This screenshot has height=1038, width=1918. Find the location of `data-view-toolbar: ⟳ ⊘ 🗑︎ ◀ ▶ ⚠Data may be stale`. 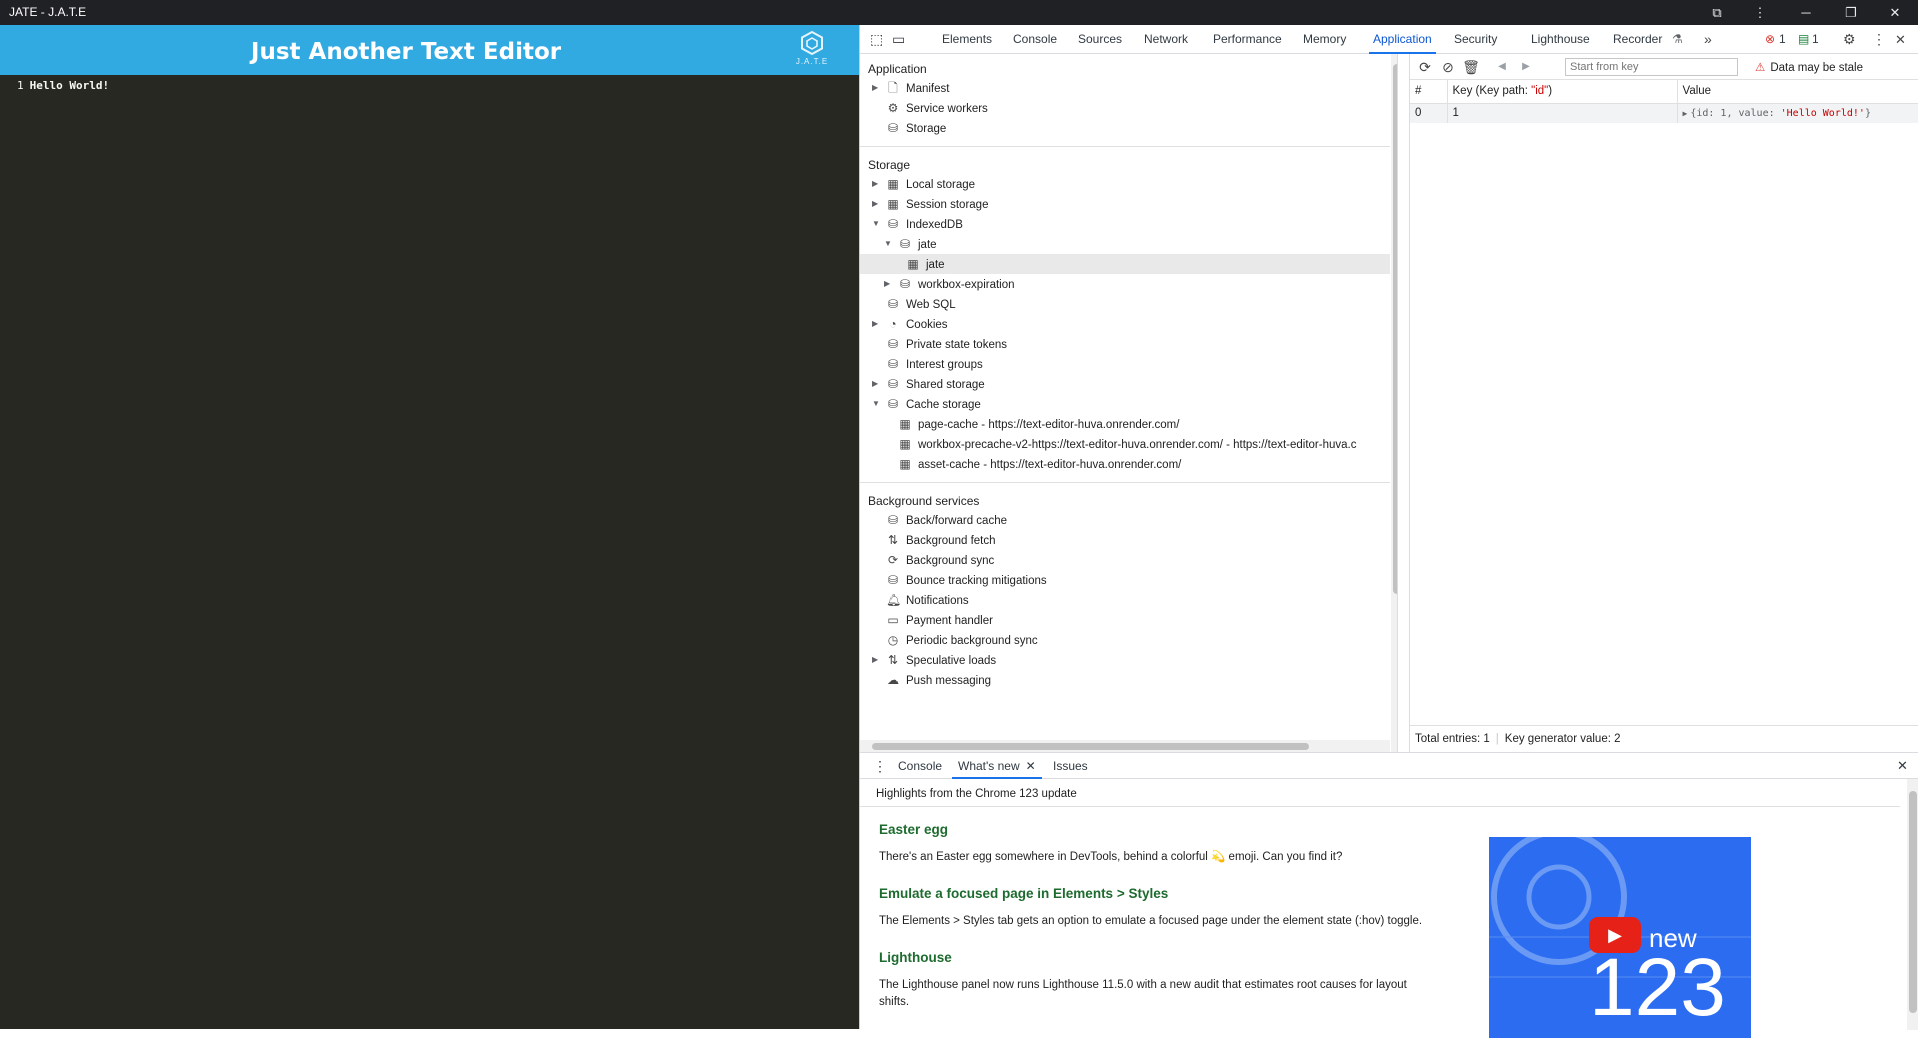

data-view-toolbar: ⟳ ⊘ 🗑︎ ◀ ▶ ⚠Data may be stale is located at coordinates (1664, 67).